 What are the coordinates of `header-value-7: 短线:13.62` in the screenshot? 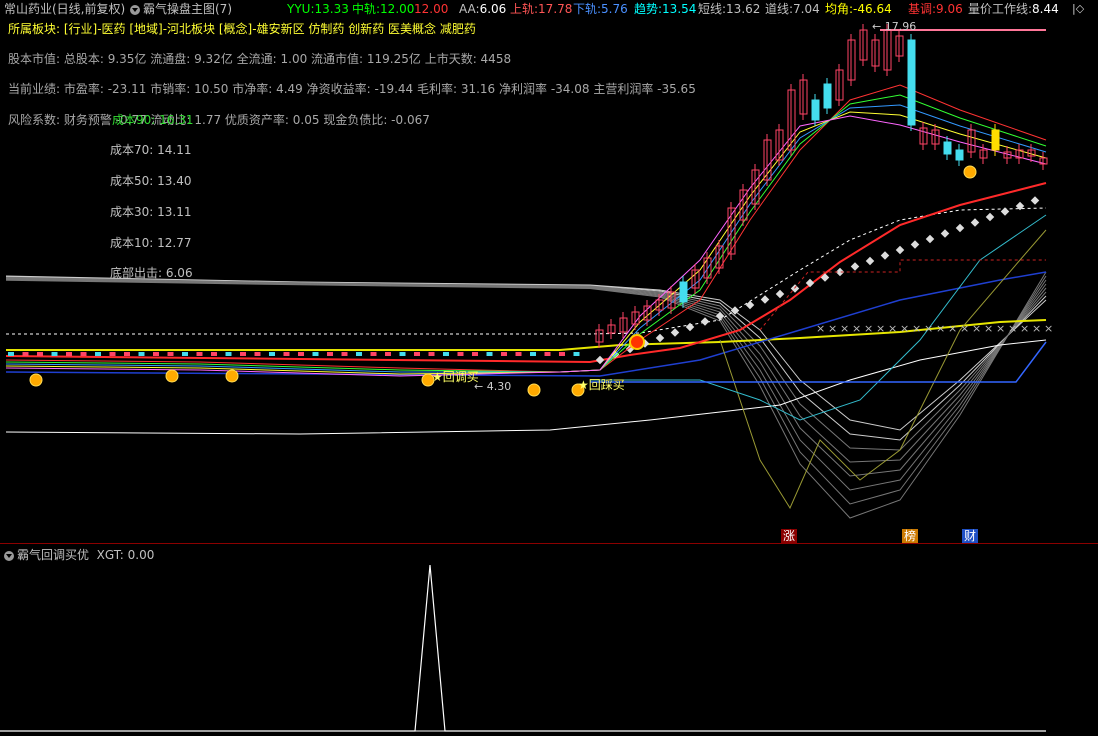 It's located at (729, 9).